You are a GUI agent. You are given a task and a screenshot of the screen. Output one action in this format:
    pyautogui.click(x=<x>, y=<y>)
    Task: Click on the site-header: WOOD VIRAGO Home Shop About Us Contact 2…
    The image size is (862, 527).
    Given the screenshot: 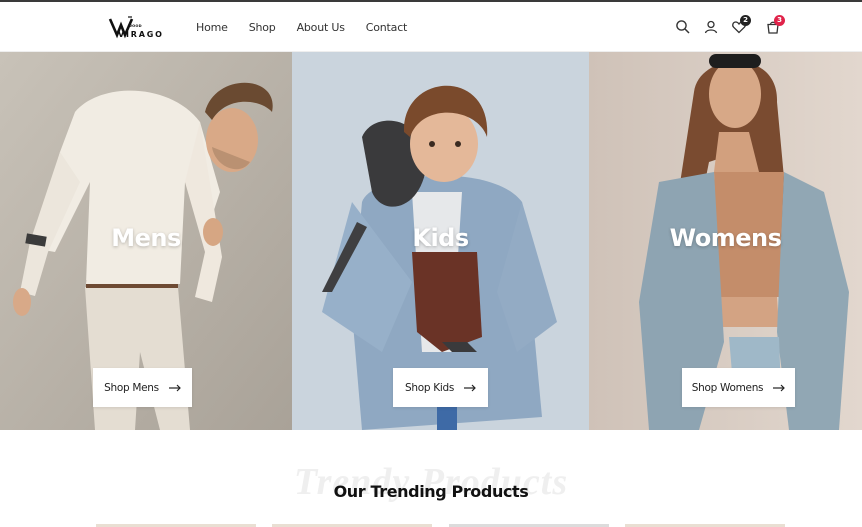 What is the action you would take?
    pyautogui.click(x=431, y=27)
    